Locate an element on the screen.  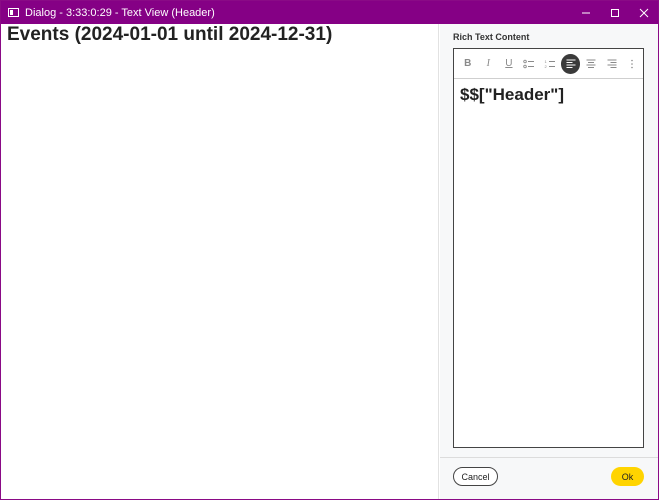
minimize-icon is located at coordinates (585, 12).